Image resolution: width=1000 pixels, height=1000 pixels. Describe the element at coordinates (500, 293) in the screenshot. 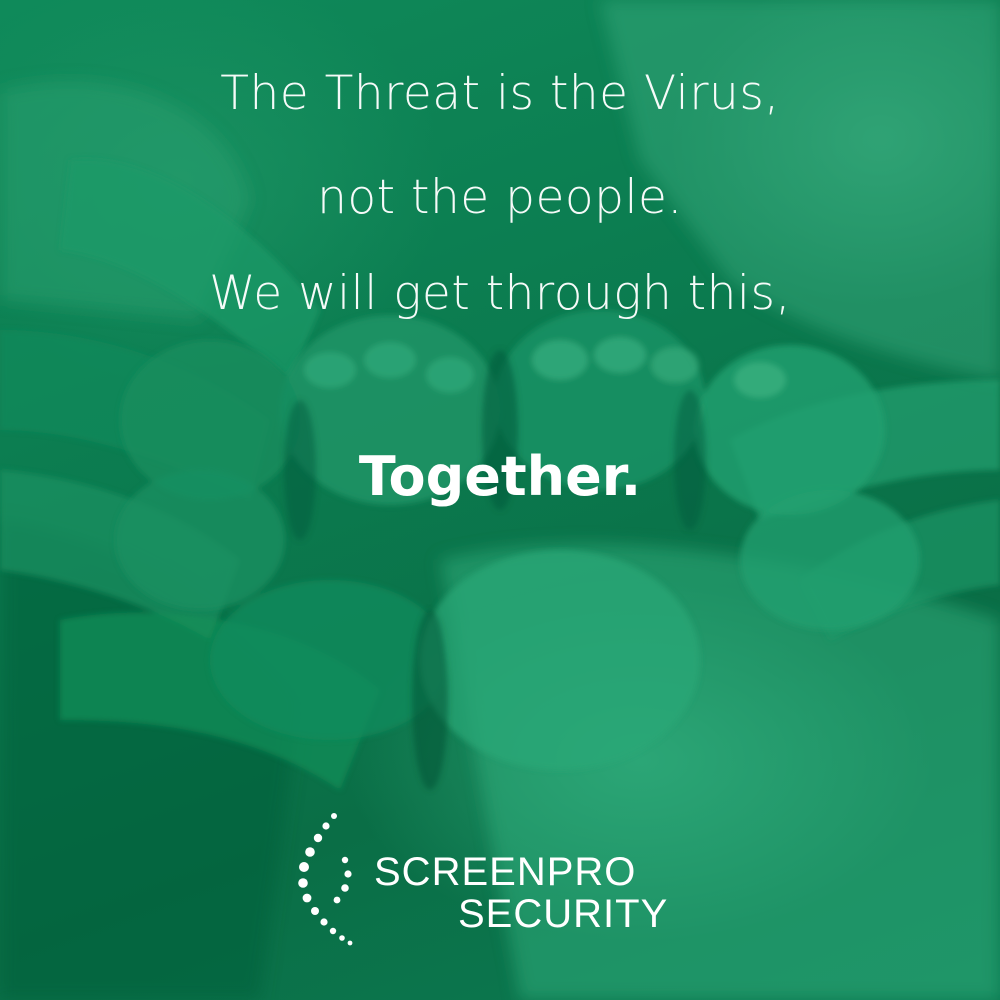

I see `message-line-3: We will get through this,` at that location.